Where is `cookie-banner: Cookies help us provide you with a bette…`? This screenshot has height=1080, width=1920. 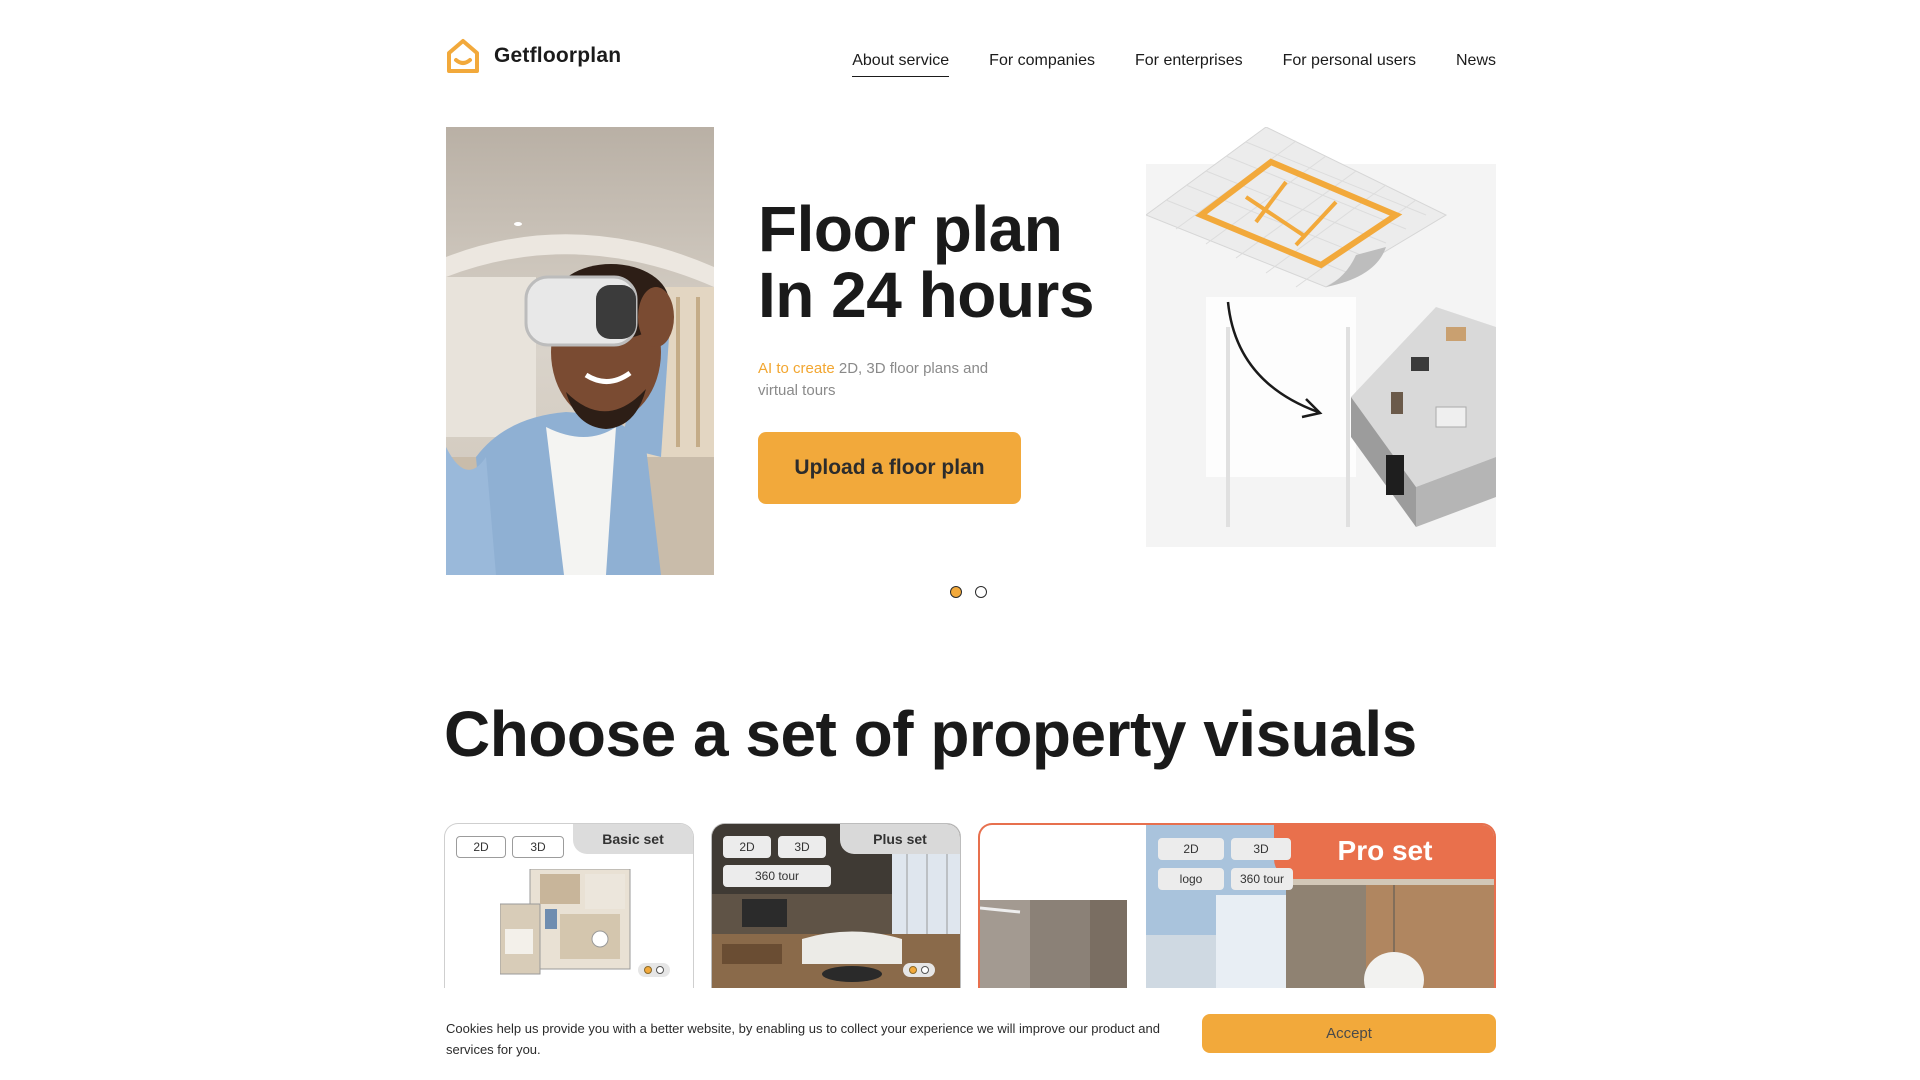
cookie-banner: Cookies help us provide you with a bette… is located at coordinates (960, 1034).